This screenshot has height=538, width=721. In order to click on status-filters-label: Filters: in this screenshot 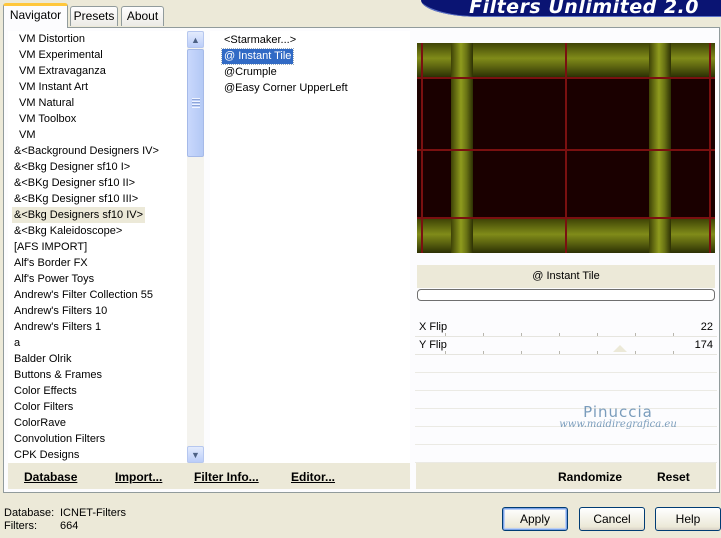, I will do `click(20, 526)`.